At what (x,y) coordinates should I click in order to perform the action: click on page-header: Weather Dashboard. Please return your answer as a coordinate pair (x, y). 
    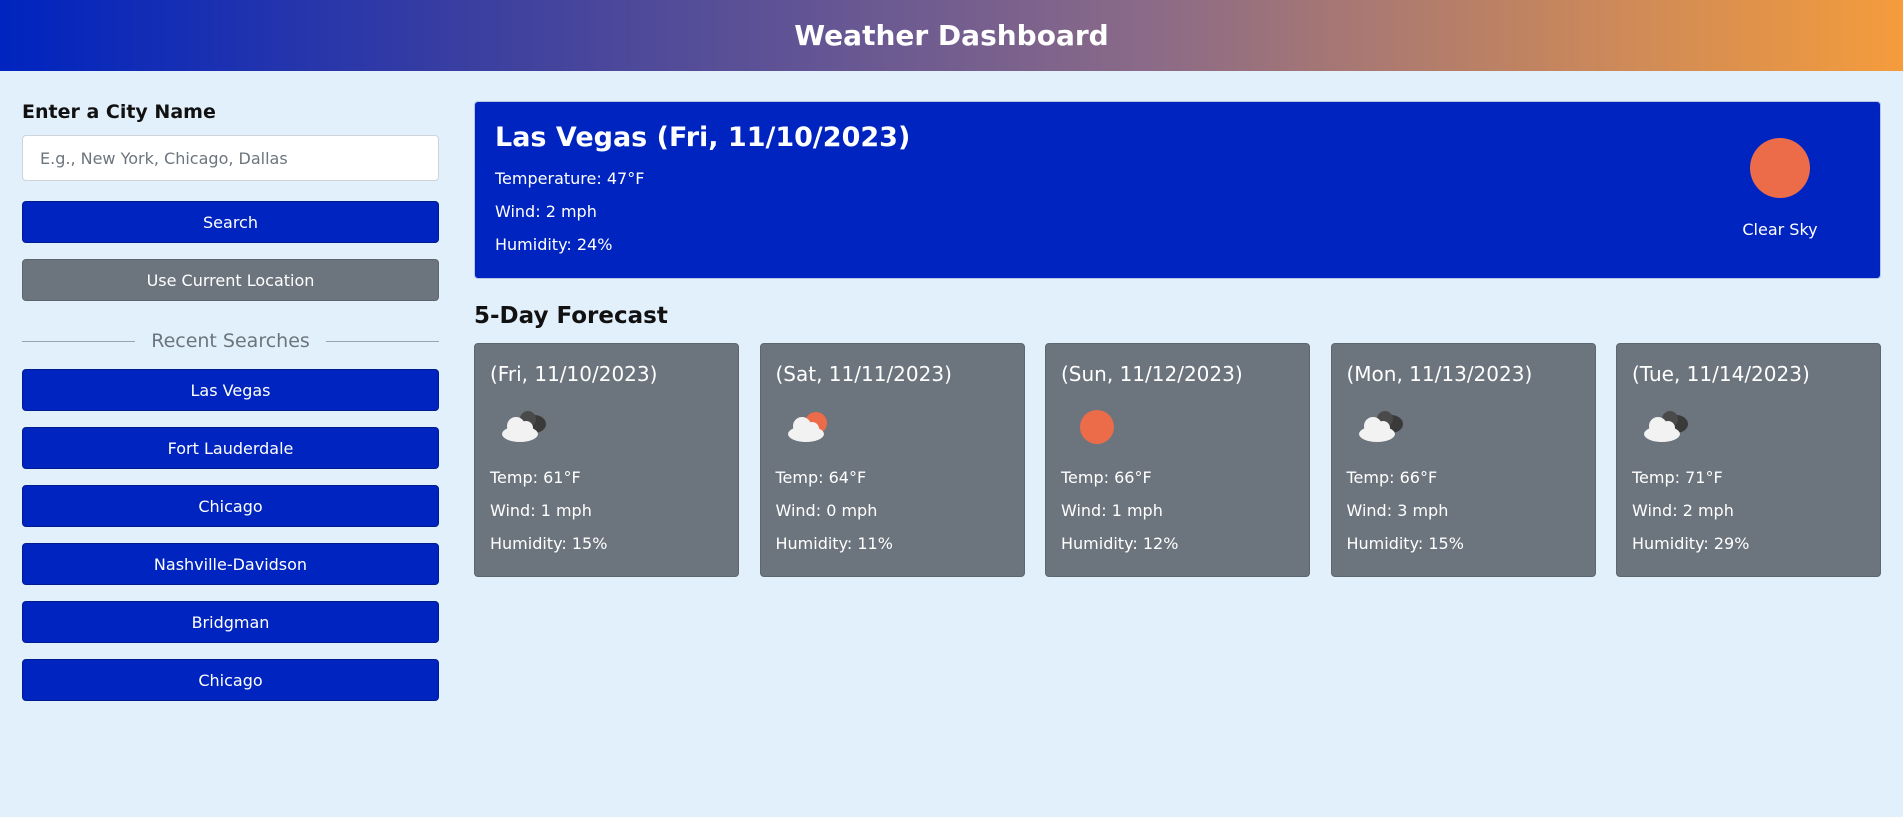
    Looking at the image, I should click on (951, 35).